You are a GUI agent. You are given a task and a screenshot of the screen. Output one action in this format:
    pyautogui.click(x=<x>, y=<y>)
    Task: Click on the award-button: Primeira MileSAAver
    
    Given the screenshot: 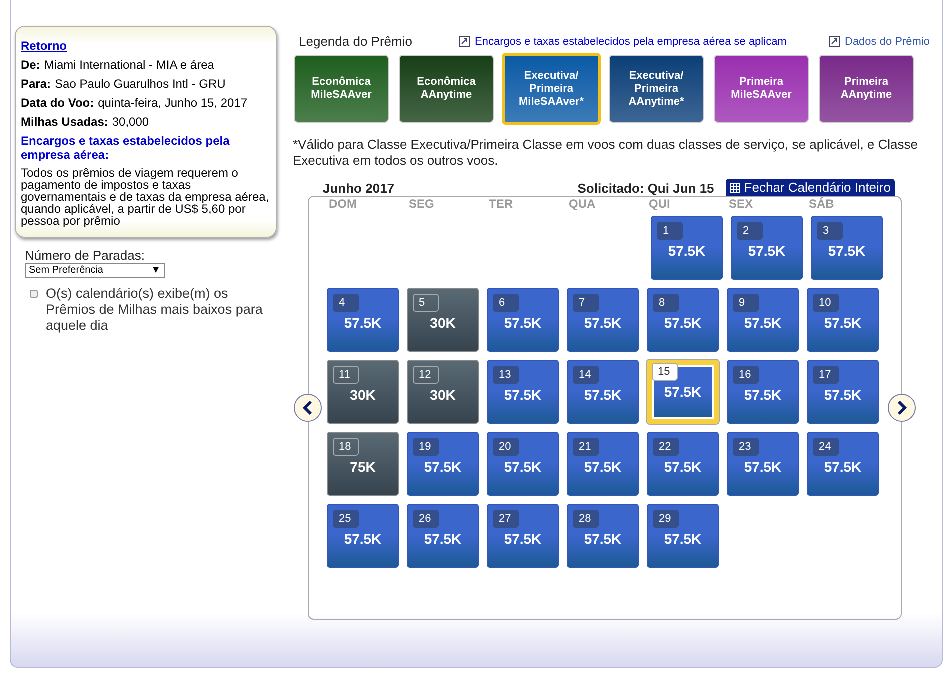 What is the action you would take?
    pyautogui.click(x=761, y=89)
    